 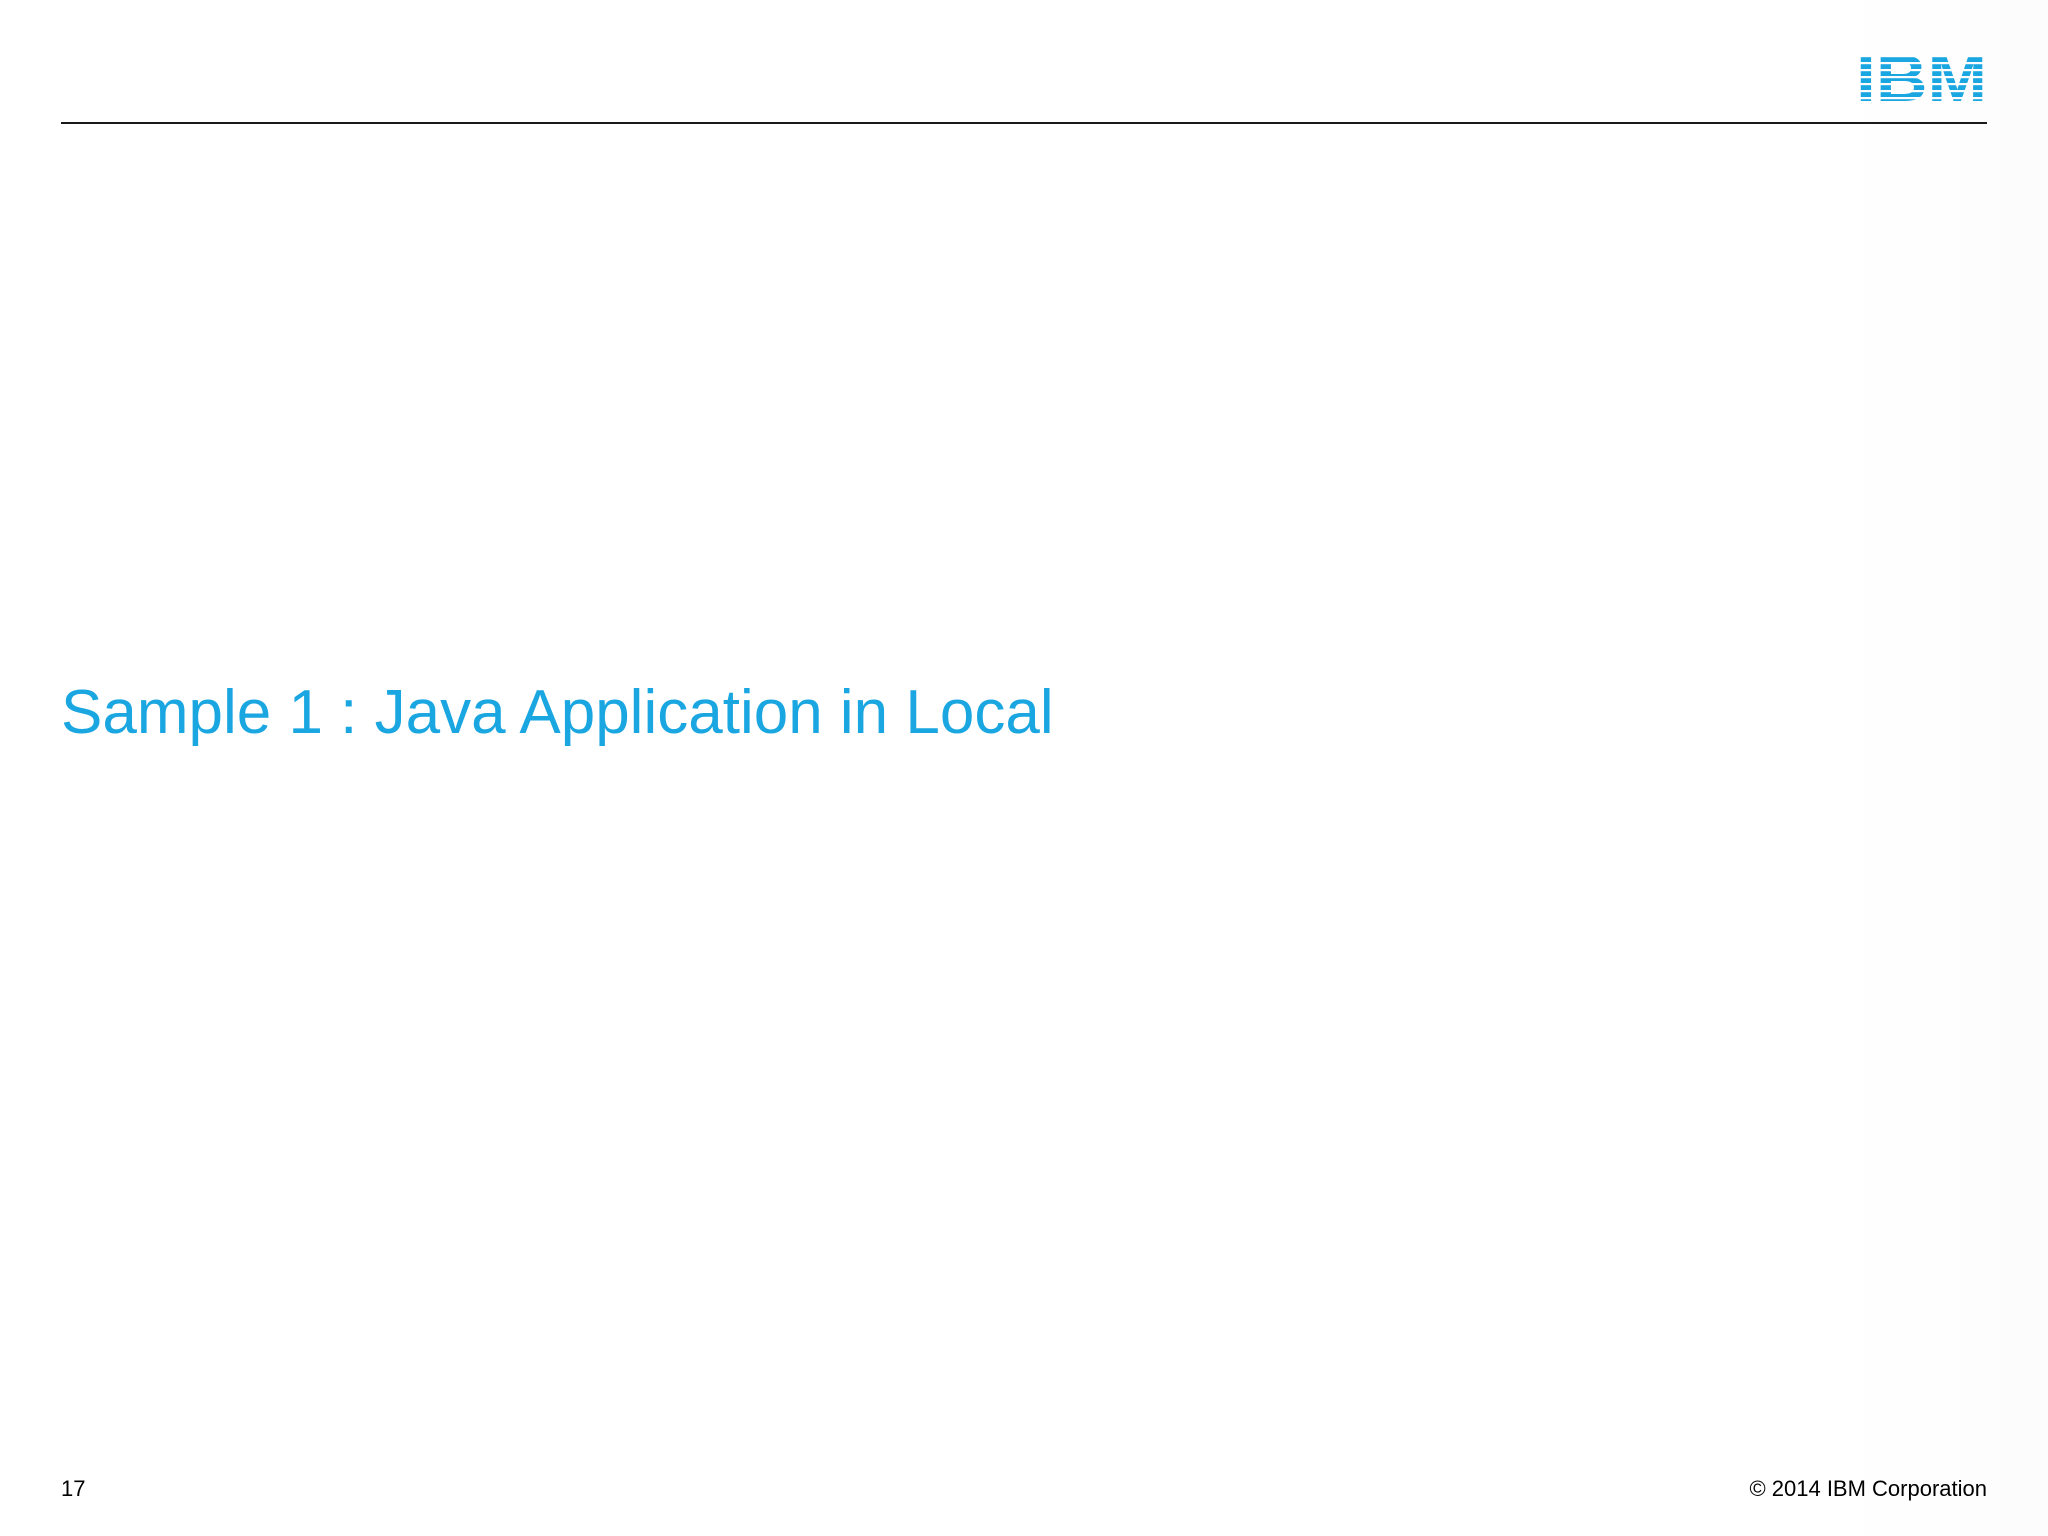 I want to click on copyright-notice: © 2014 IBM Corporation, so click(x=1868, y=1488).